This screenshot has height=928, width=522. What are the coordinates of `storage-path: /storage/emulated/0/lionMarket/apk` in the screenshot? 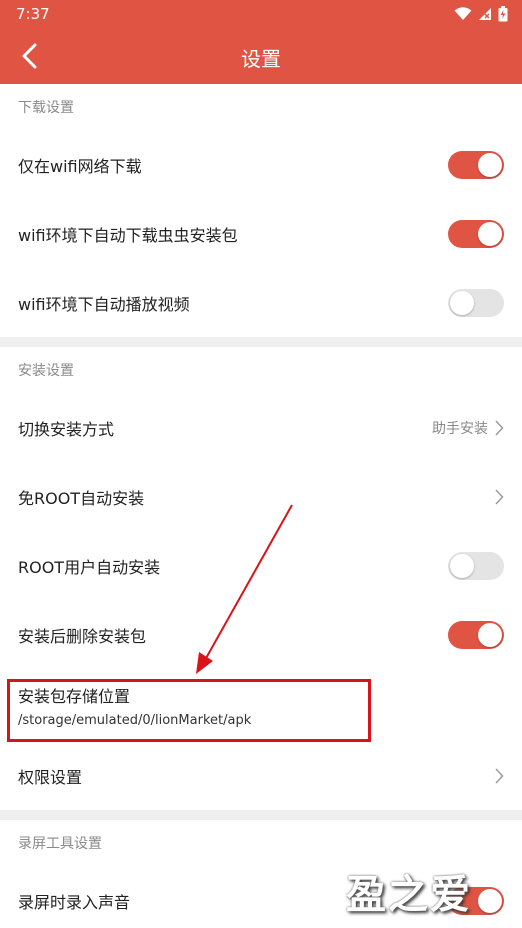 It's located at (135, 720).